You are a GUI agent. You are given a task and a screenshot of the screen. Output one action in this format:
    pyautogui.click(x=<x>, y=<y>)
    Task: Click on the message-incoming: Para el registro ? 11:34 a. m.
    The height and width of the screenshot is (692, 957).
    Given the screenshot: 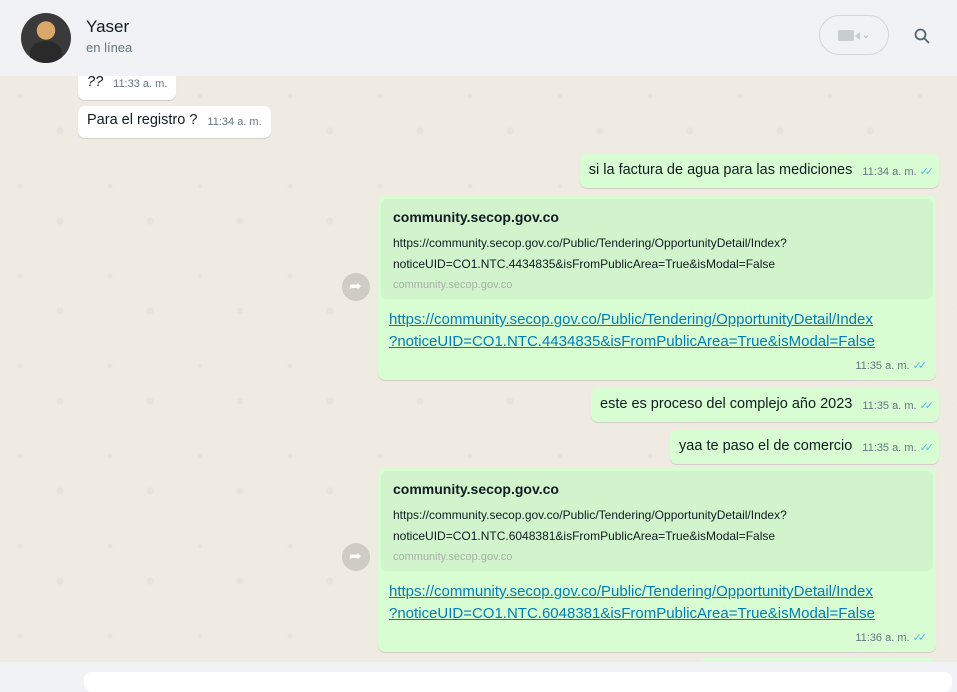 What is the action you would take?
    pyautogui.click(x=174, y=122)
    